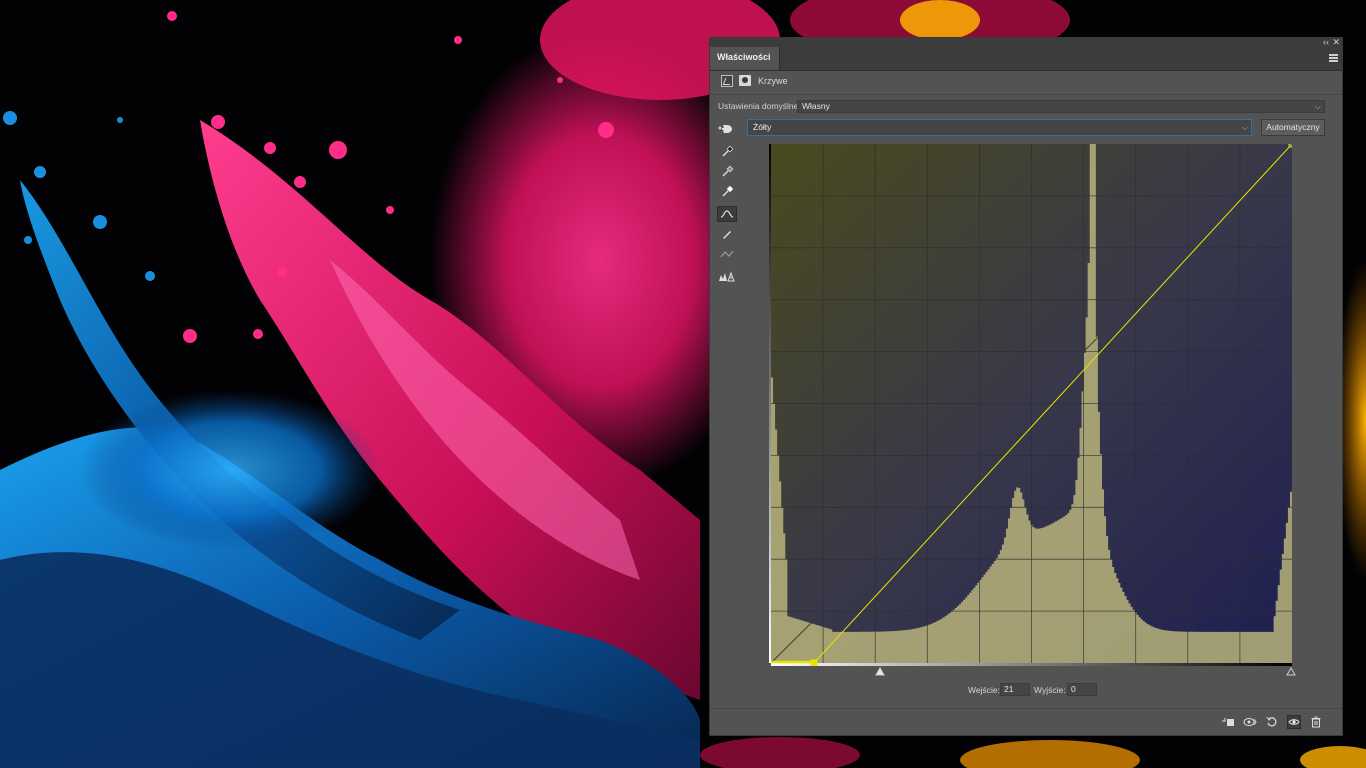 The image size is (1366, 768). What do you see at coordinates (984, 690) in the screenshot?
I see `input-label: Wejście:` at bounding box center [984, 690].